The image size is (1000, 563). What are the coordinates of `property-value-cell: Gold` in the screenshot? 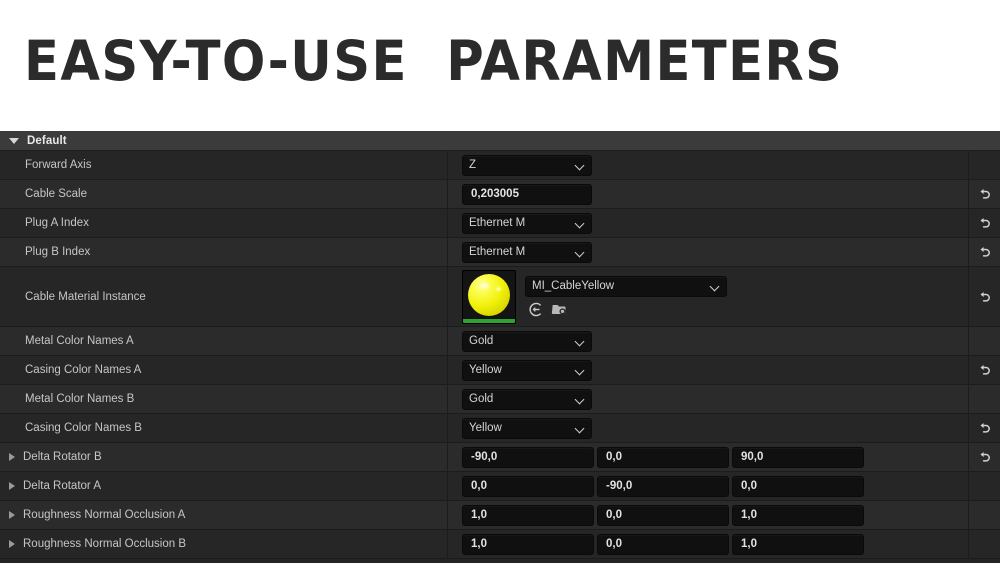 It's located at (724, 399).